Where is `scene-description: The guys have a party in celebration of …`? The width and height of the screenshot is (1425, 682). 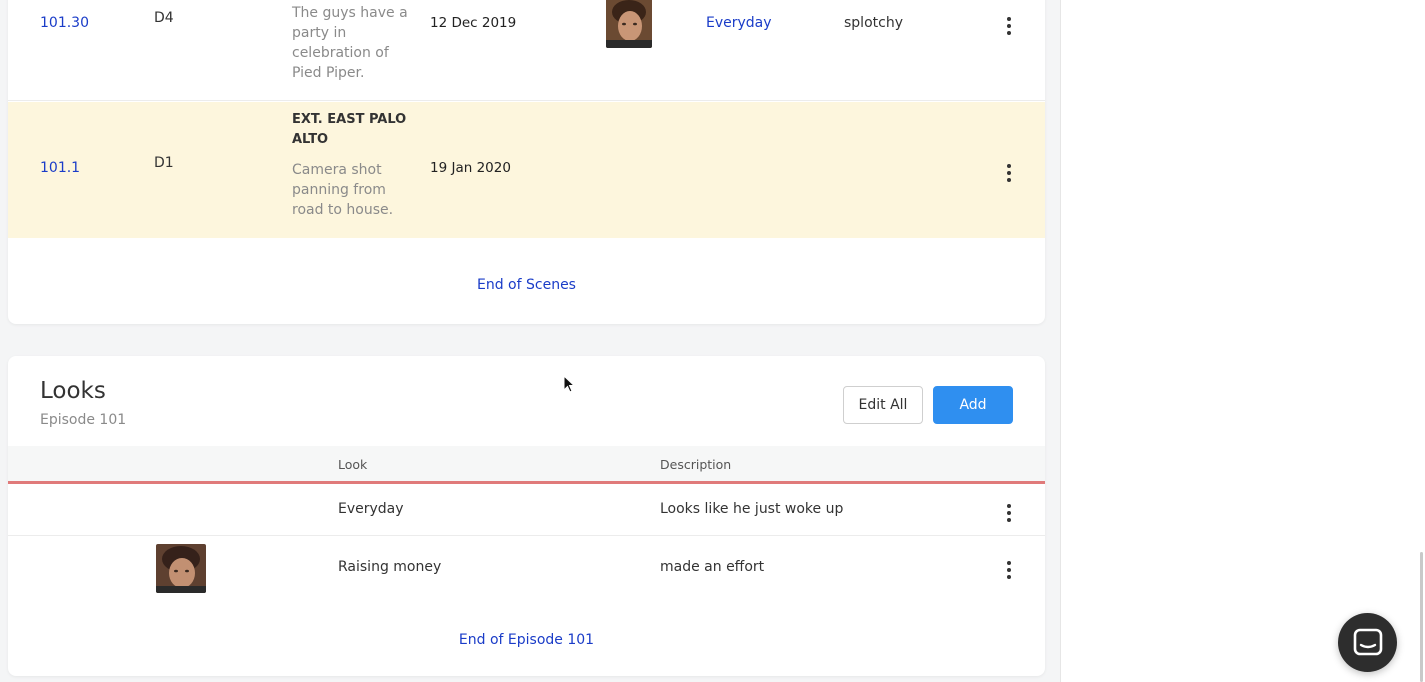
scene-description: The guys have a party in celebration of … is located at coordinates (350, 43).